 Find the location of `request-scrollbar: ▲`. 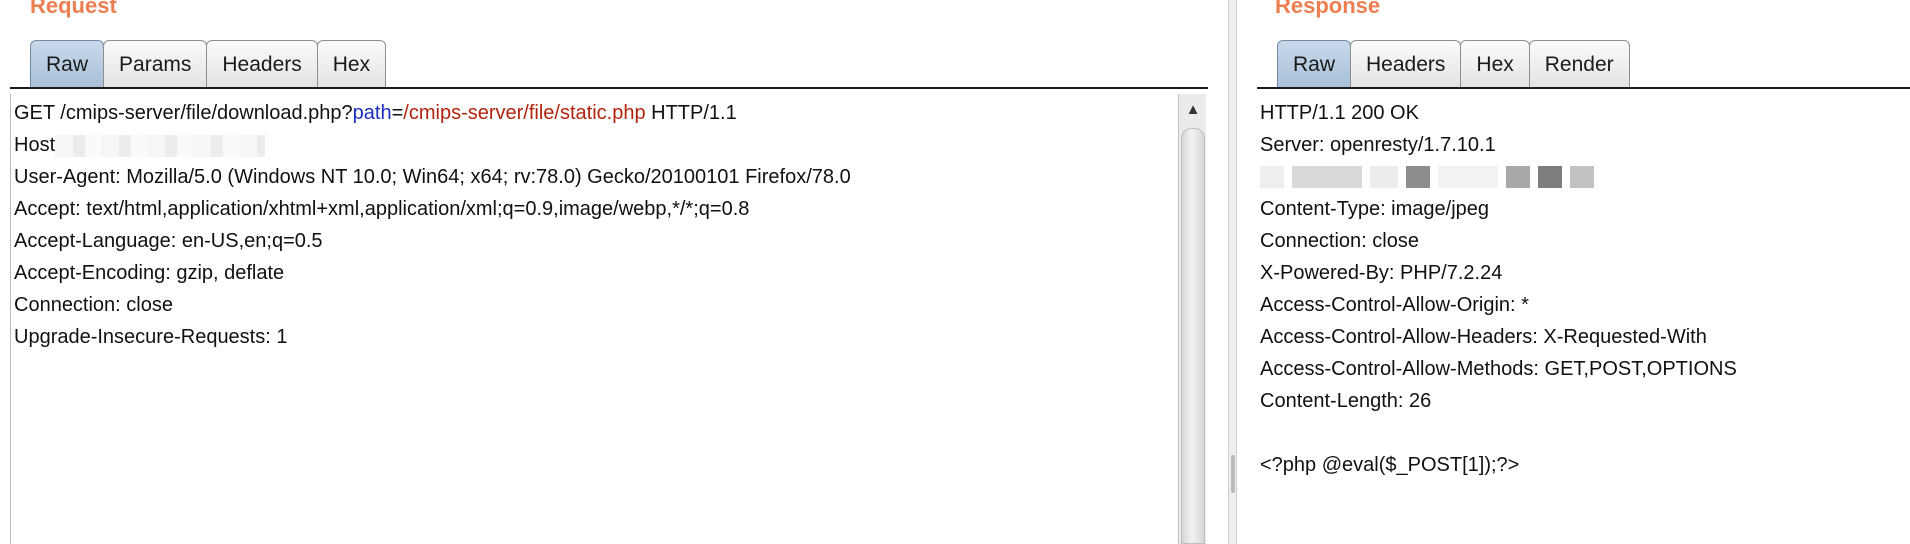

request-scrollbar: ▲ is located at coordinates (1192, 319).